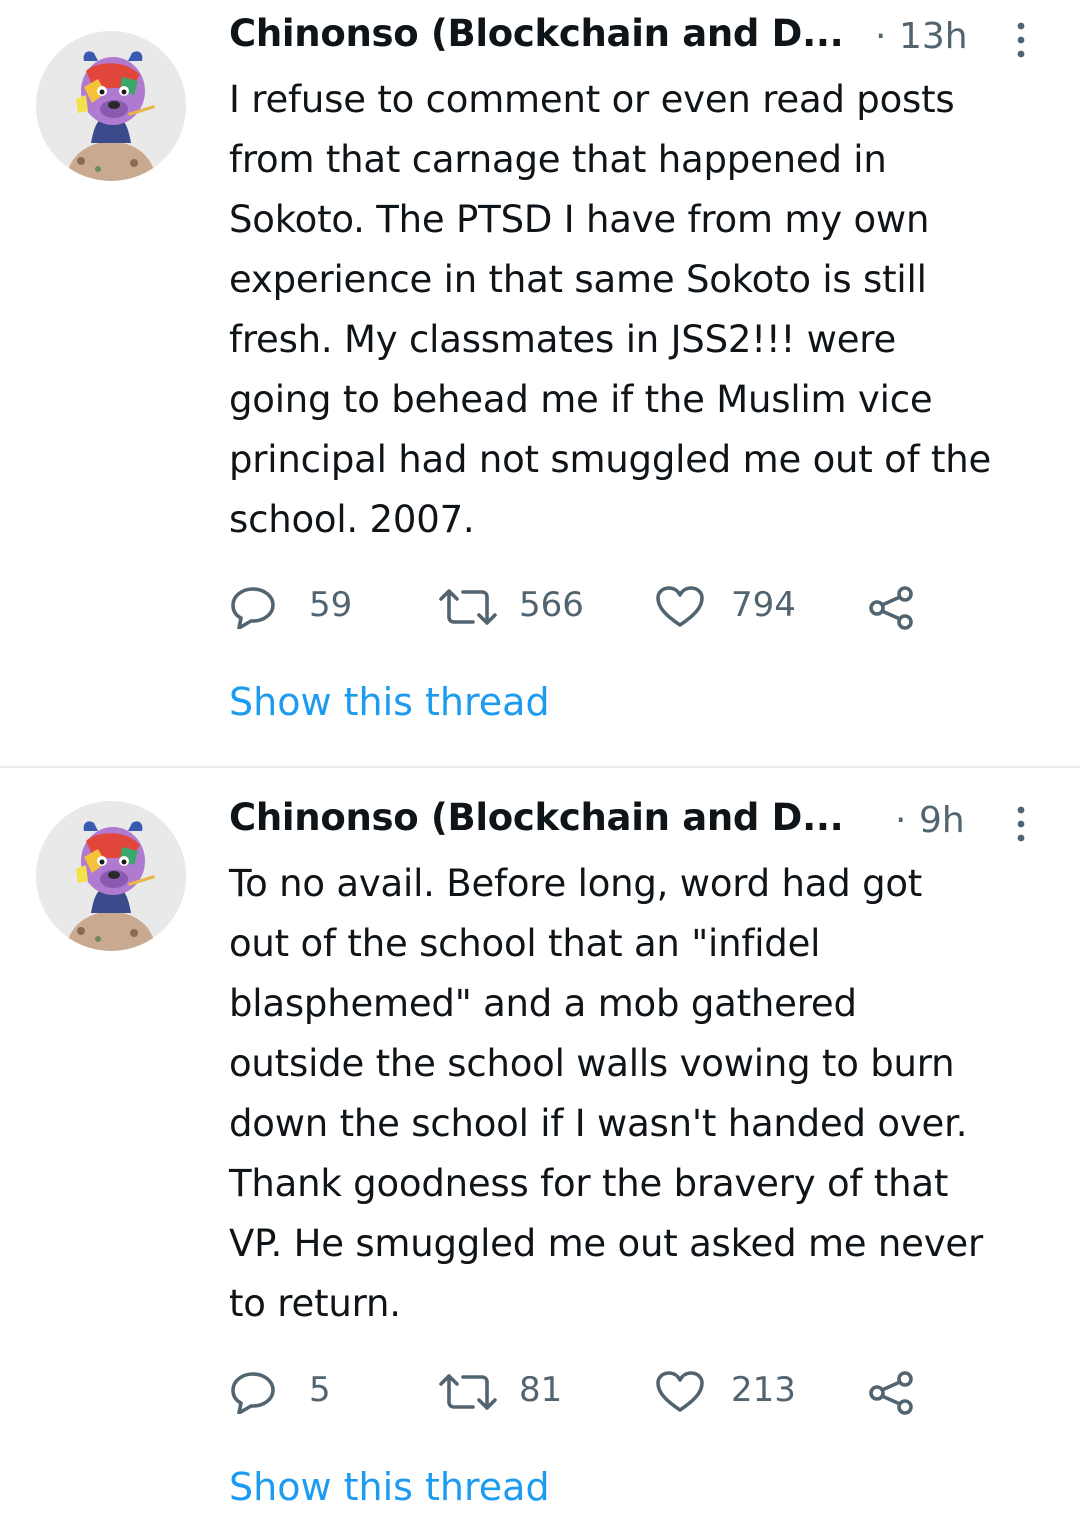  Describe the element at coordinates (558, 159) in the screenshot. I see `tweet-text-line: from that carnage that happened in` at that location.